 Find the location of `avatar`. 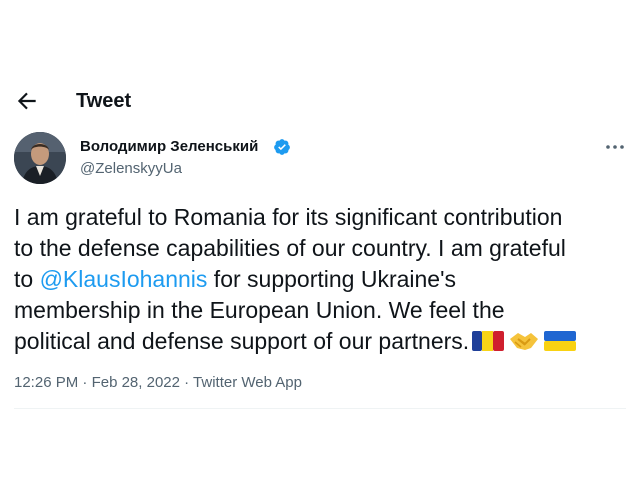

avatar is located at coordinates (40, 158).